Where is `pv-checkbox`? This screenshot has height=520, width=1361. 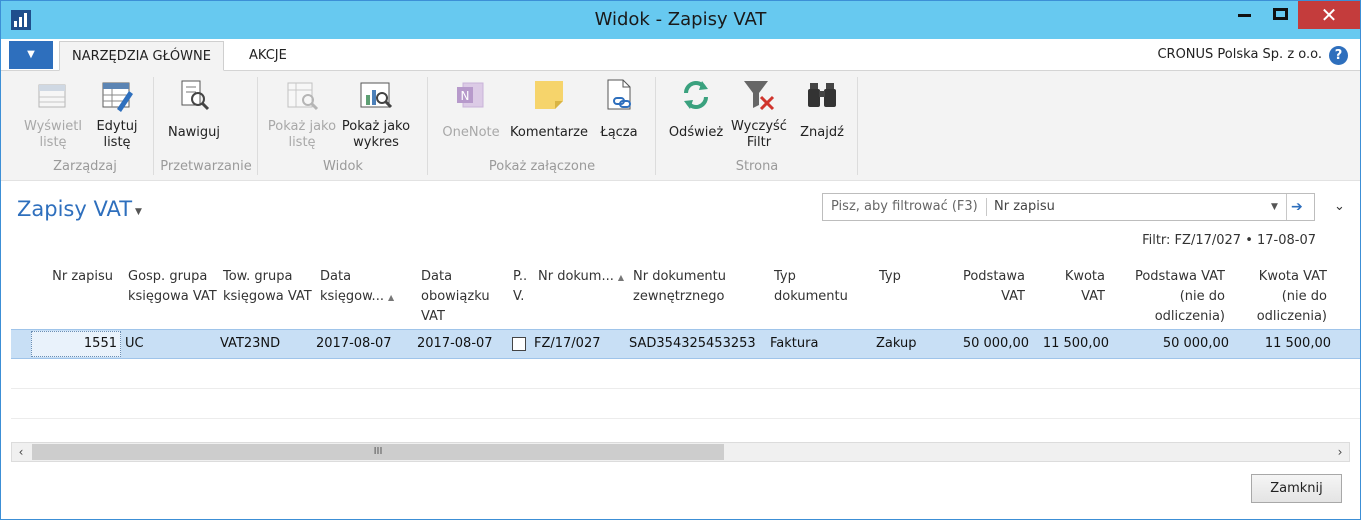
pv-checkbox is located at coordinates (519, 344).